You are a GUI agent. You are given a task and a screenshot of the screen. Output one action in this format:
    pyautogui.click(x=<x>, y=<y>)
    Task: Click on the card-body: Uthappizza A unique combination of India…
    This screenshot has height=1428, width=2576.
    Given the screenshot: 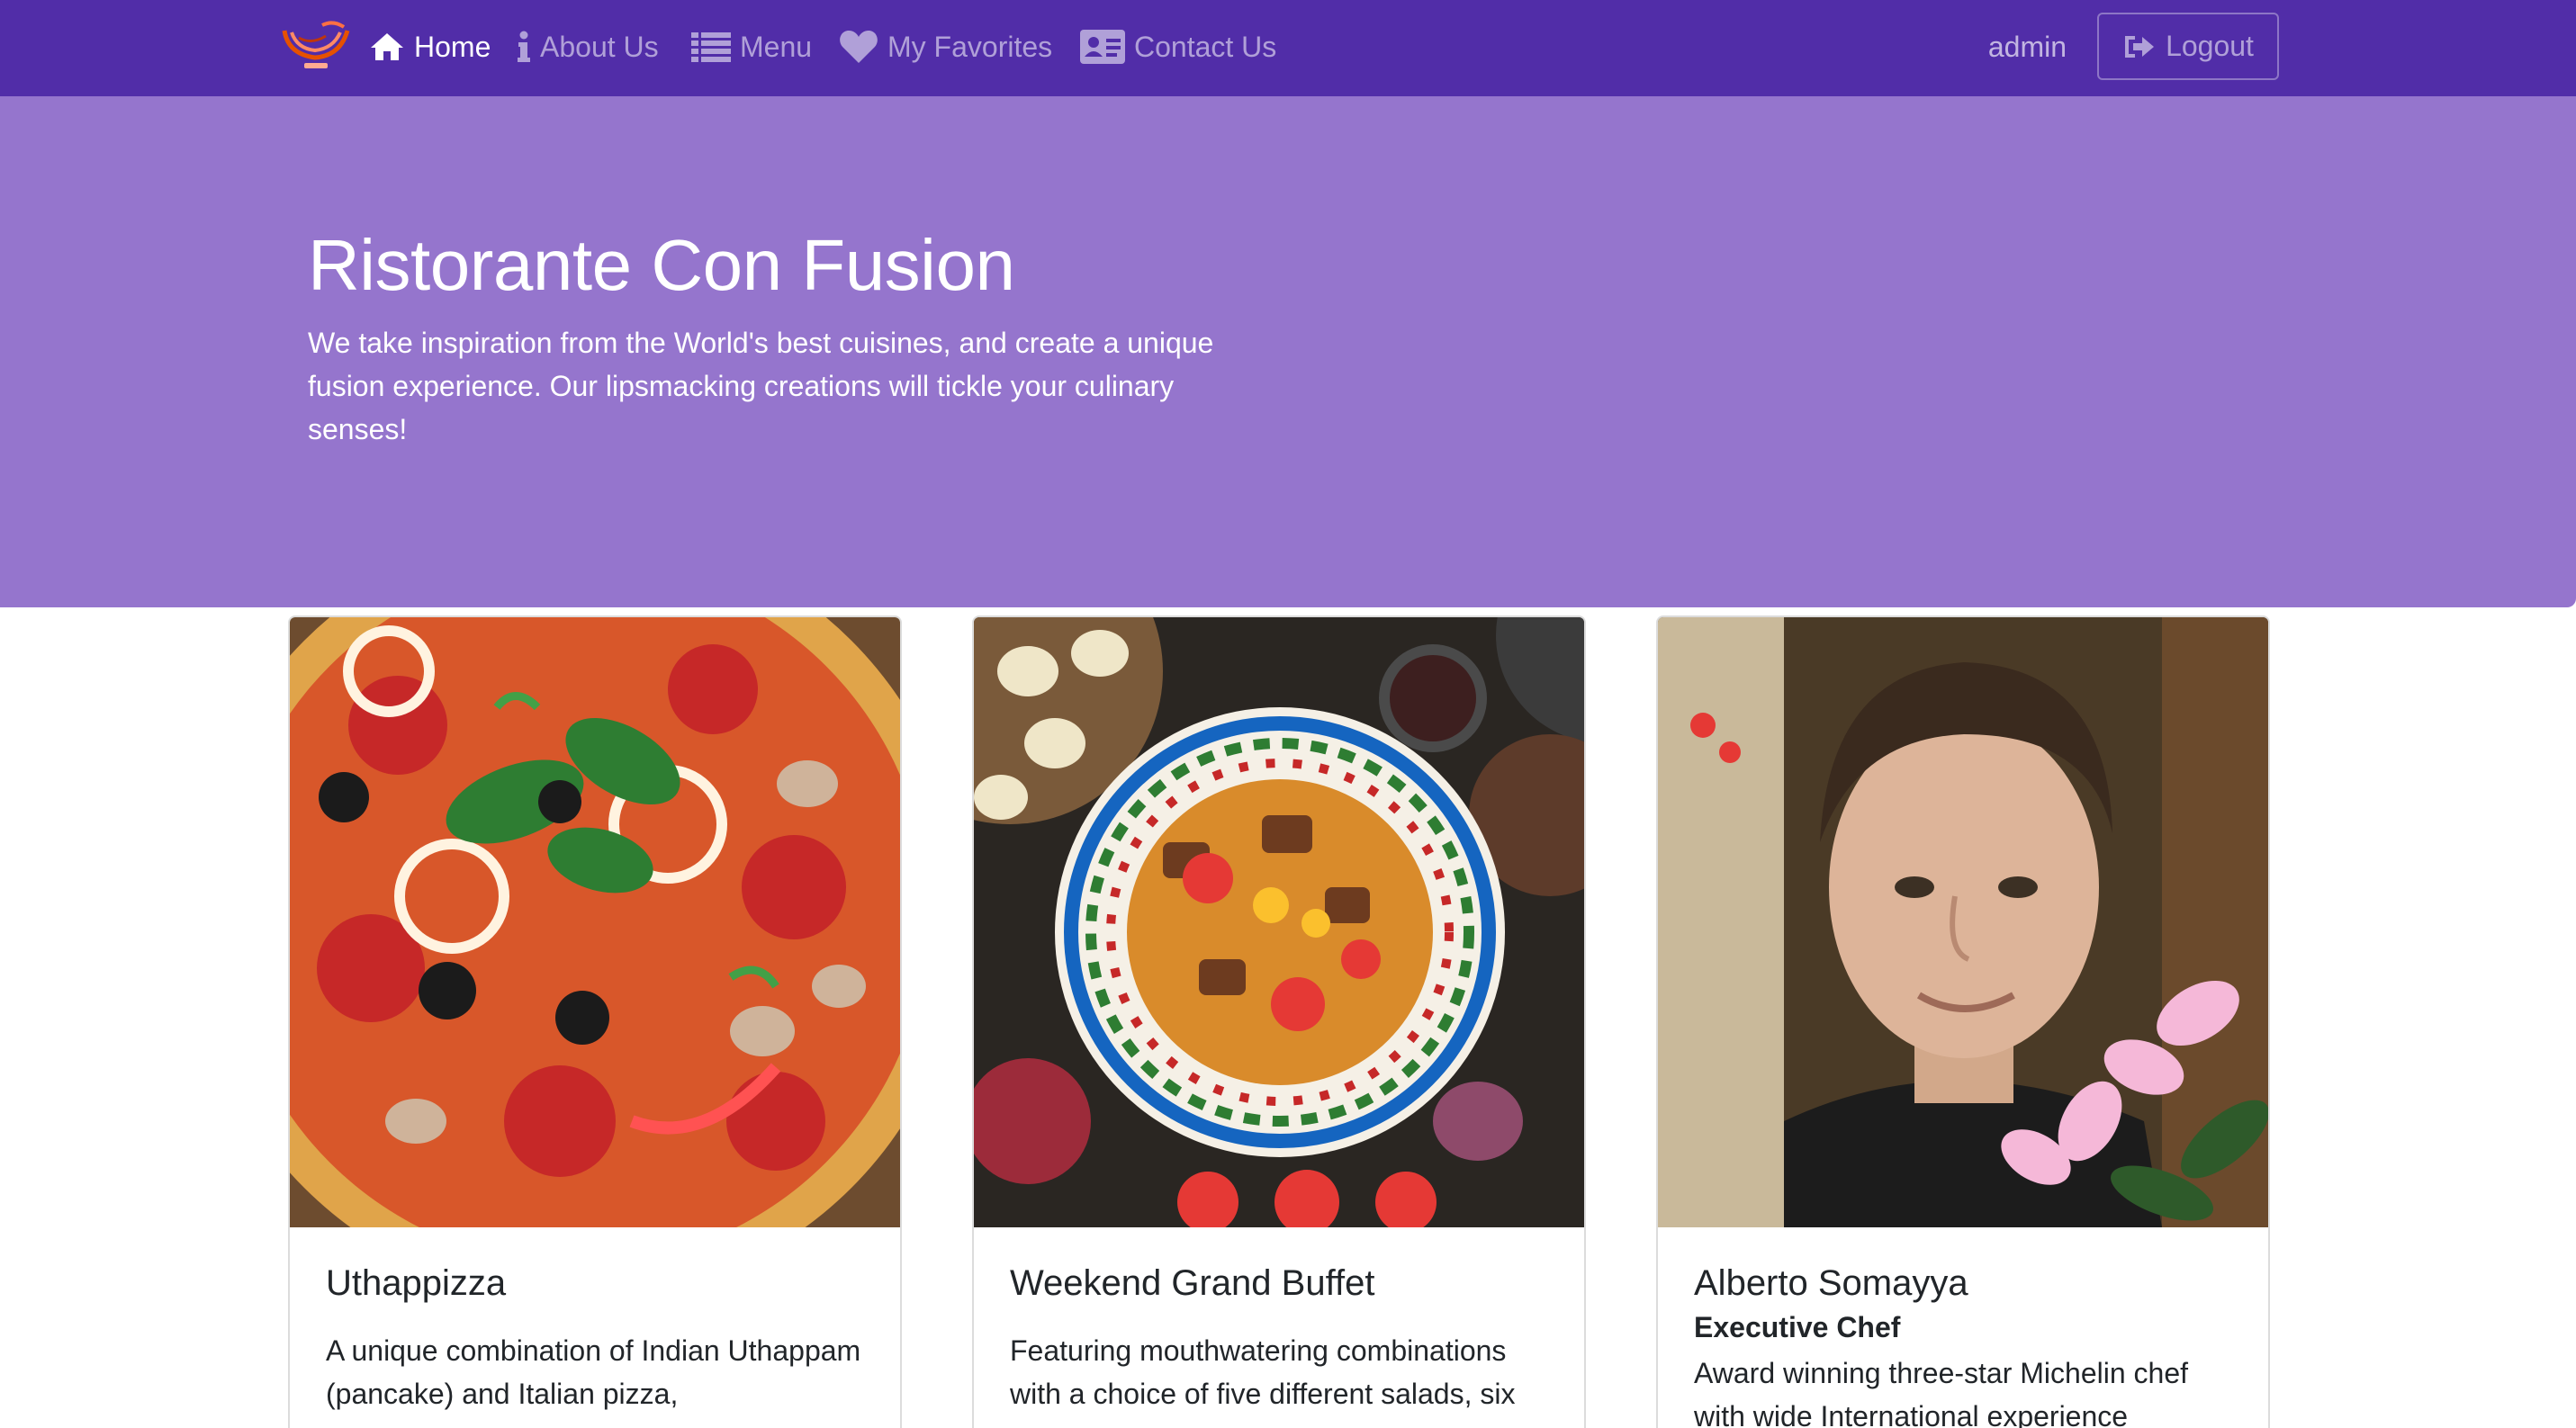 What is the action you would take?
    pyautogui.click(x=596, y=1339)
    